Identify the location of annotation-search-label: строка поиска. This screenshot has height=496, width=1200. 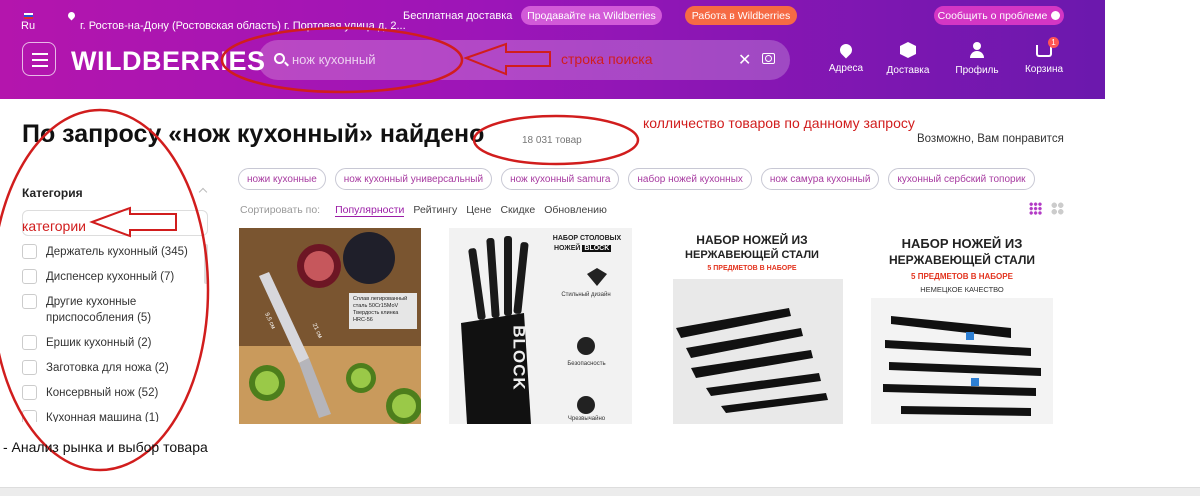
(607, 59).